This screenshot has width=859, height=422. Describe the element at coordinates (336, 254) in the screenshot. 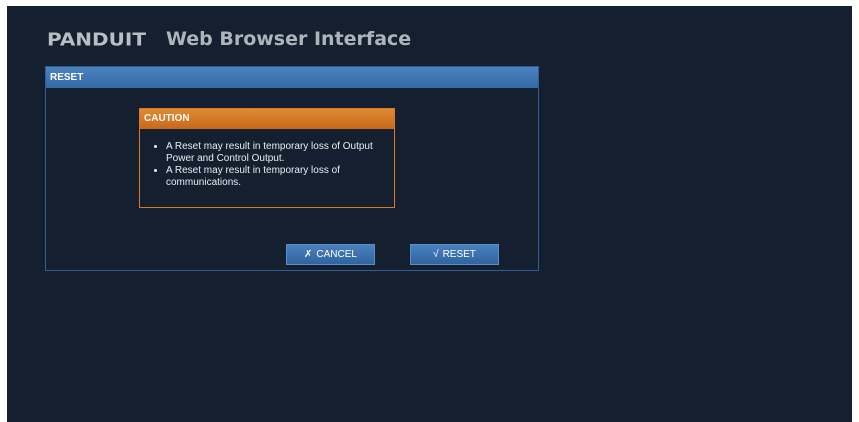

I see `cancel-label: CANCEL` at that location.